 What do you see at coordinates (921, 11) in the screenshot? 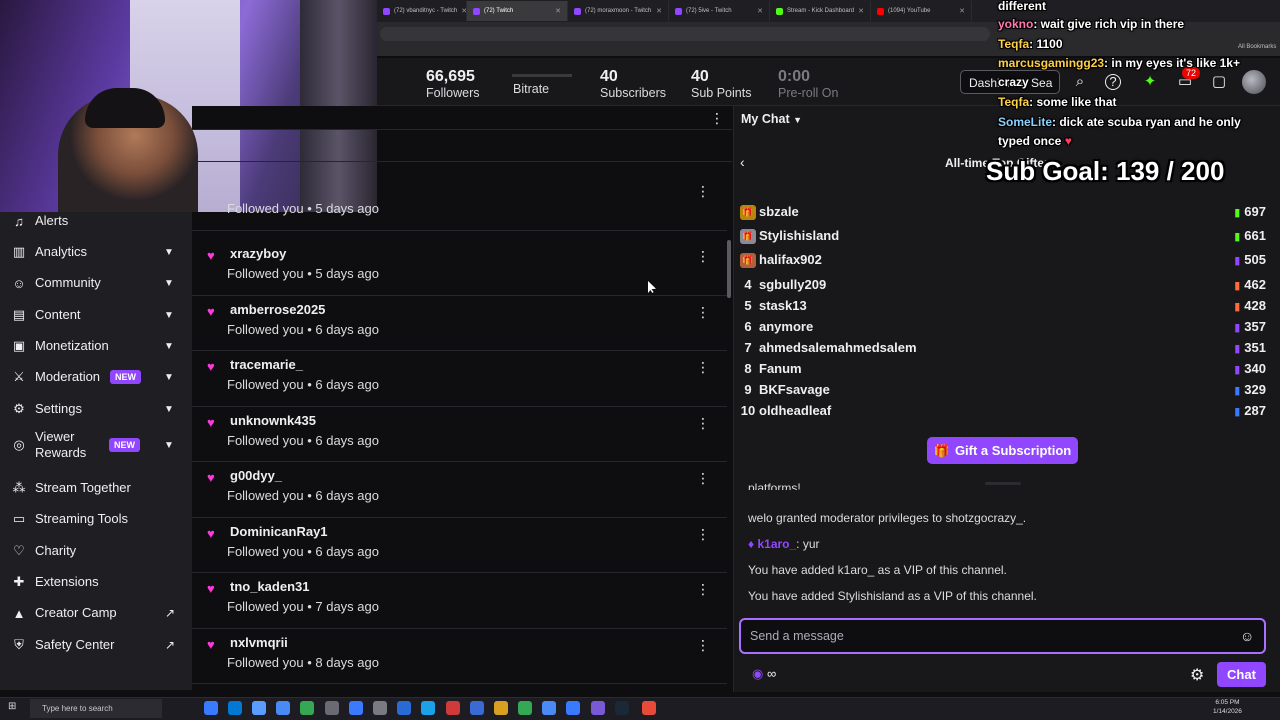
I see `browser-tab: (1094) YouTube ✕` at bounding box center [921, 11].